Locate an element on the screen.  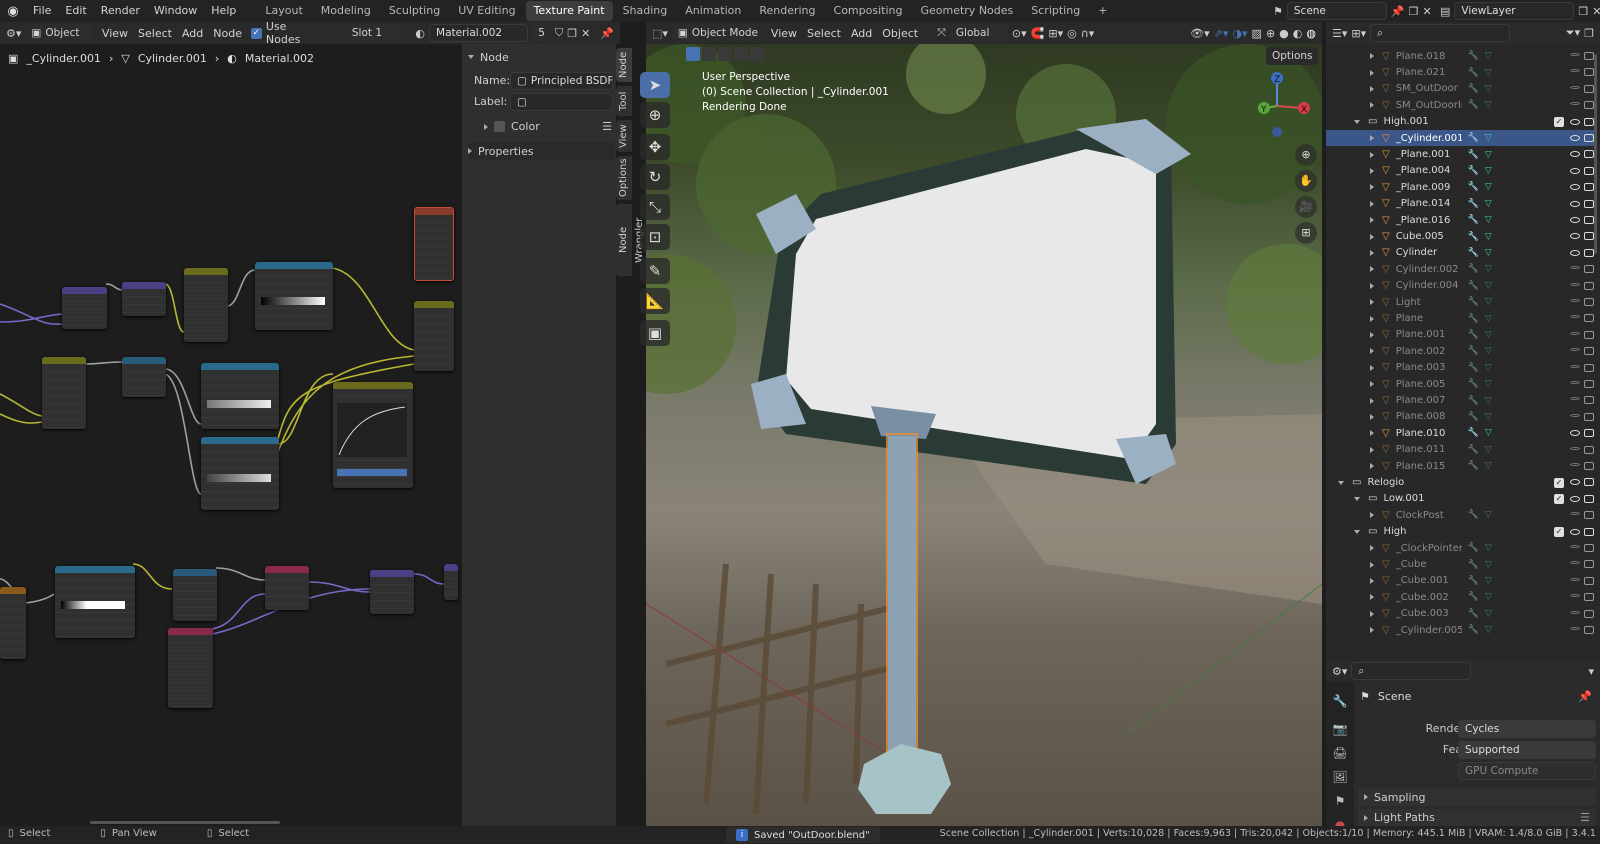
device-dropdown: GPU Compute is located at coordinates (1527, 771).